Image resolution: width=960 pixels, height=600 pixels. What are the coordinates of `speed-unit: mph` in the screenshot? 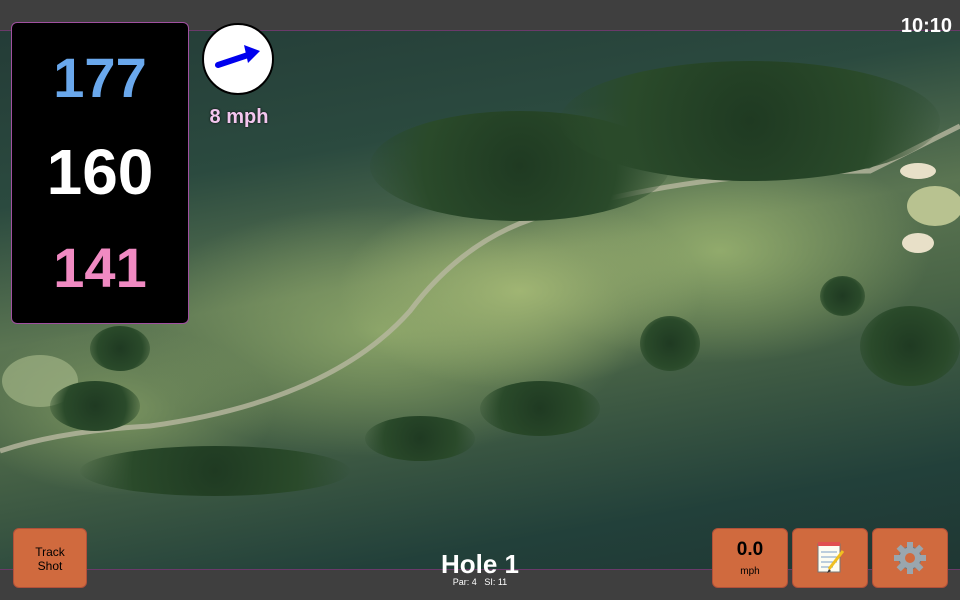 It's located at (750, 571).